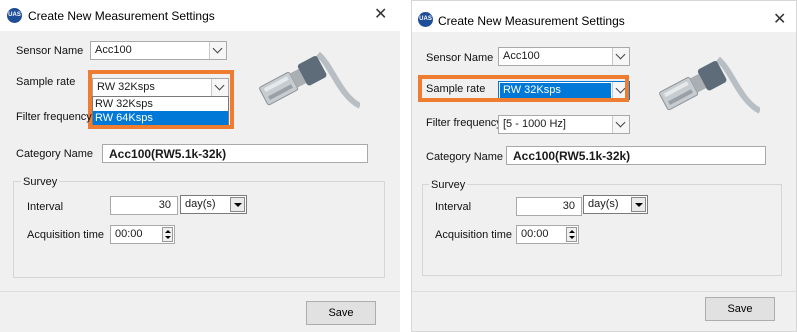  What do you see at coordinates (46, 82) in the screenshot?
I see `sample-rate-label: Sample rate` at bounding box center [46, 82].